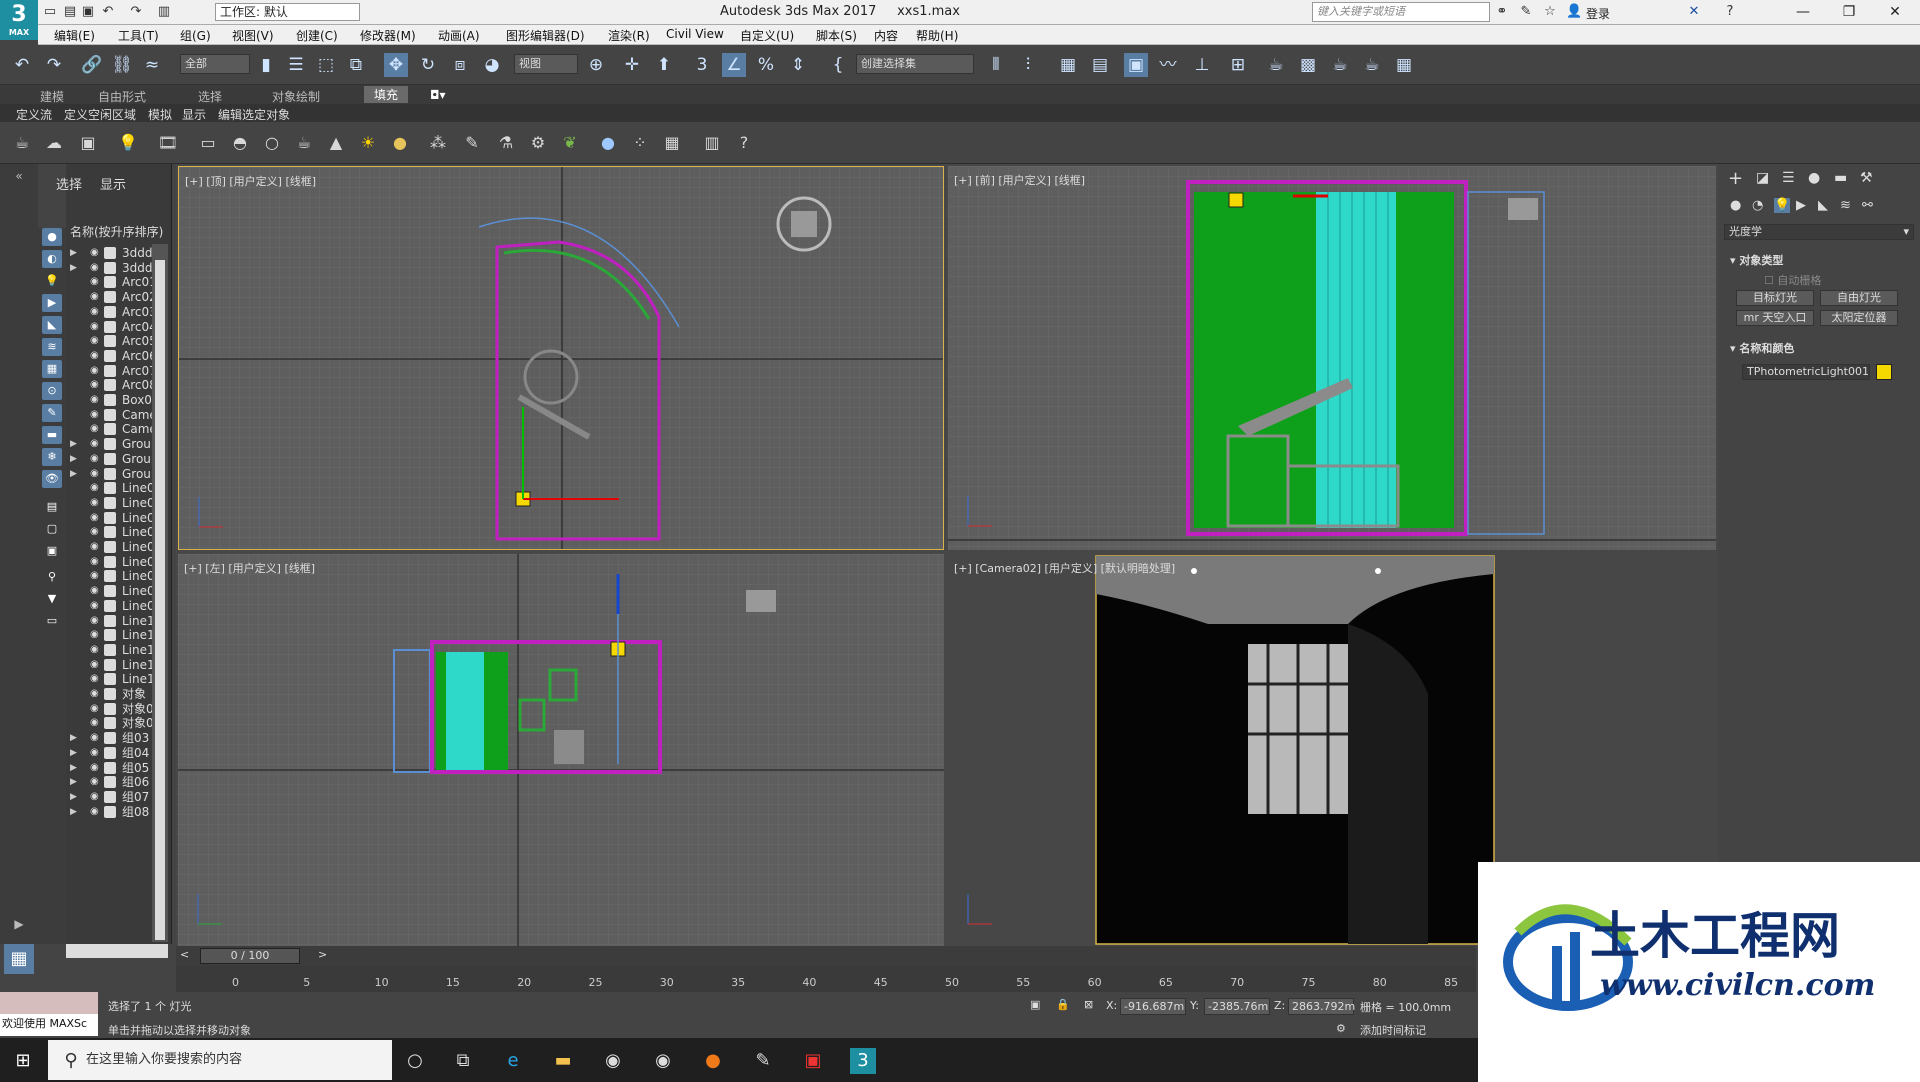  Describe the element at coordinates (254, 114) in the screenshot. I see `ribbon-edit-selected: 编辑选定对象` at that location.